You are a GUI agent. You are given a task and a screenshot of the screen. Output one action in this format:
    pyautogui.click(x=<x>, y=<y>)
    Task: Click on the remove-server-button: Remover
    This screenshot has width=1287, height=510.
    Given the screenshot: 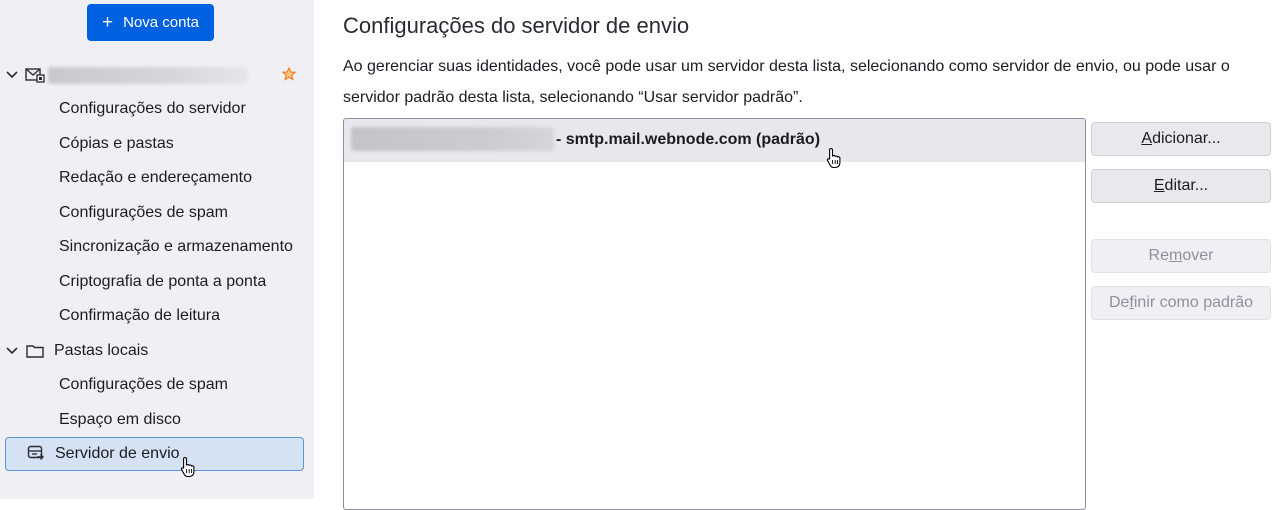 What is the action you would take?
    pyautogui.click(x=1181, y=256)
    